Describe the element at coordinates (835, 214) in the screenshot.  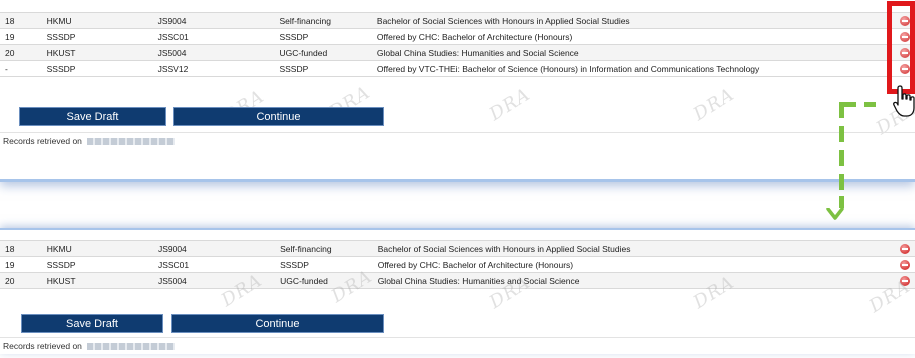
I see `dashed-arrow-down-icon` at that location.